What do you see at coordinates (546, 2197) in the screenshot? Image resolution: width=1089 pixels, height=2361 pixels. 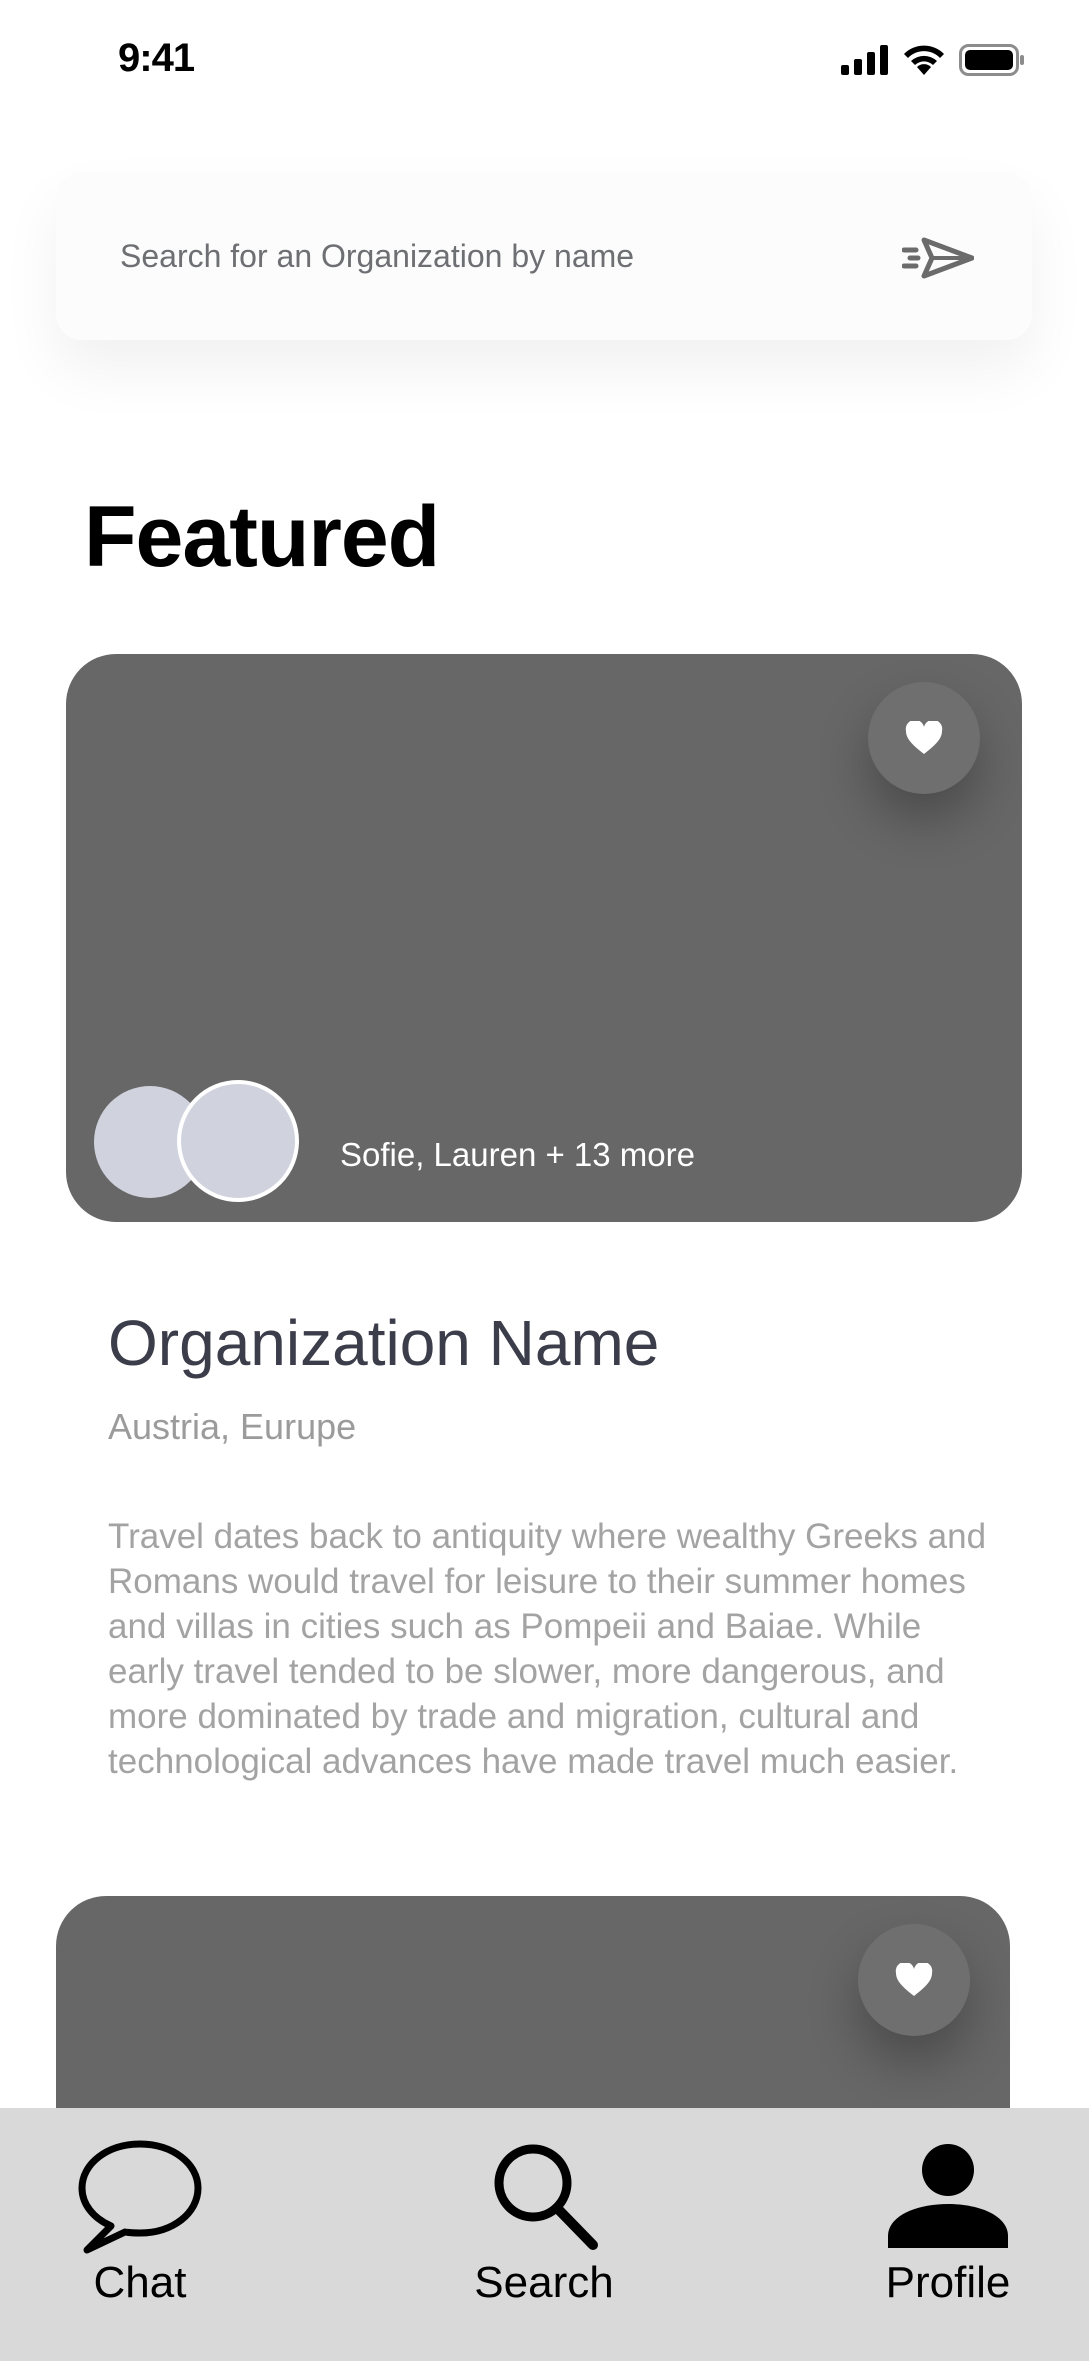 I see `magnifier-icon` at bounding box center [546, 2197].